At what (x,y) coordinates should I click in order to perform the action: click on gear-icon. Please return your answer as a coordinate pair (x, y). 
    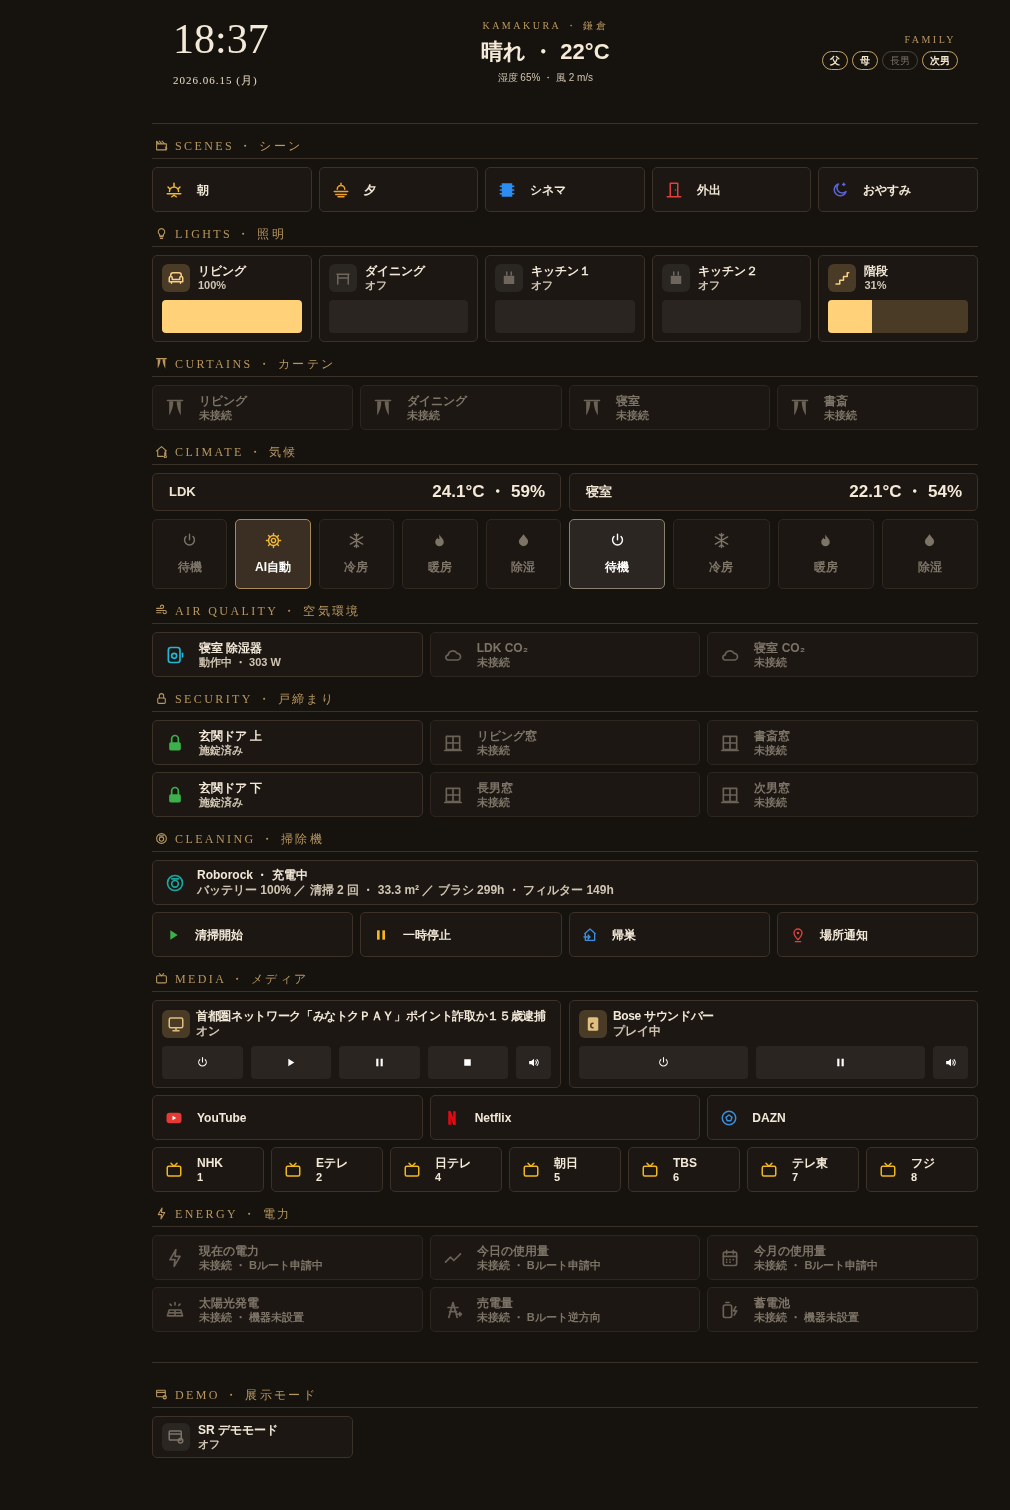
    Looking at the image, I should click on (273, 540).